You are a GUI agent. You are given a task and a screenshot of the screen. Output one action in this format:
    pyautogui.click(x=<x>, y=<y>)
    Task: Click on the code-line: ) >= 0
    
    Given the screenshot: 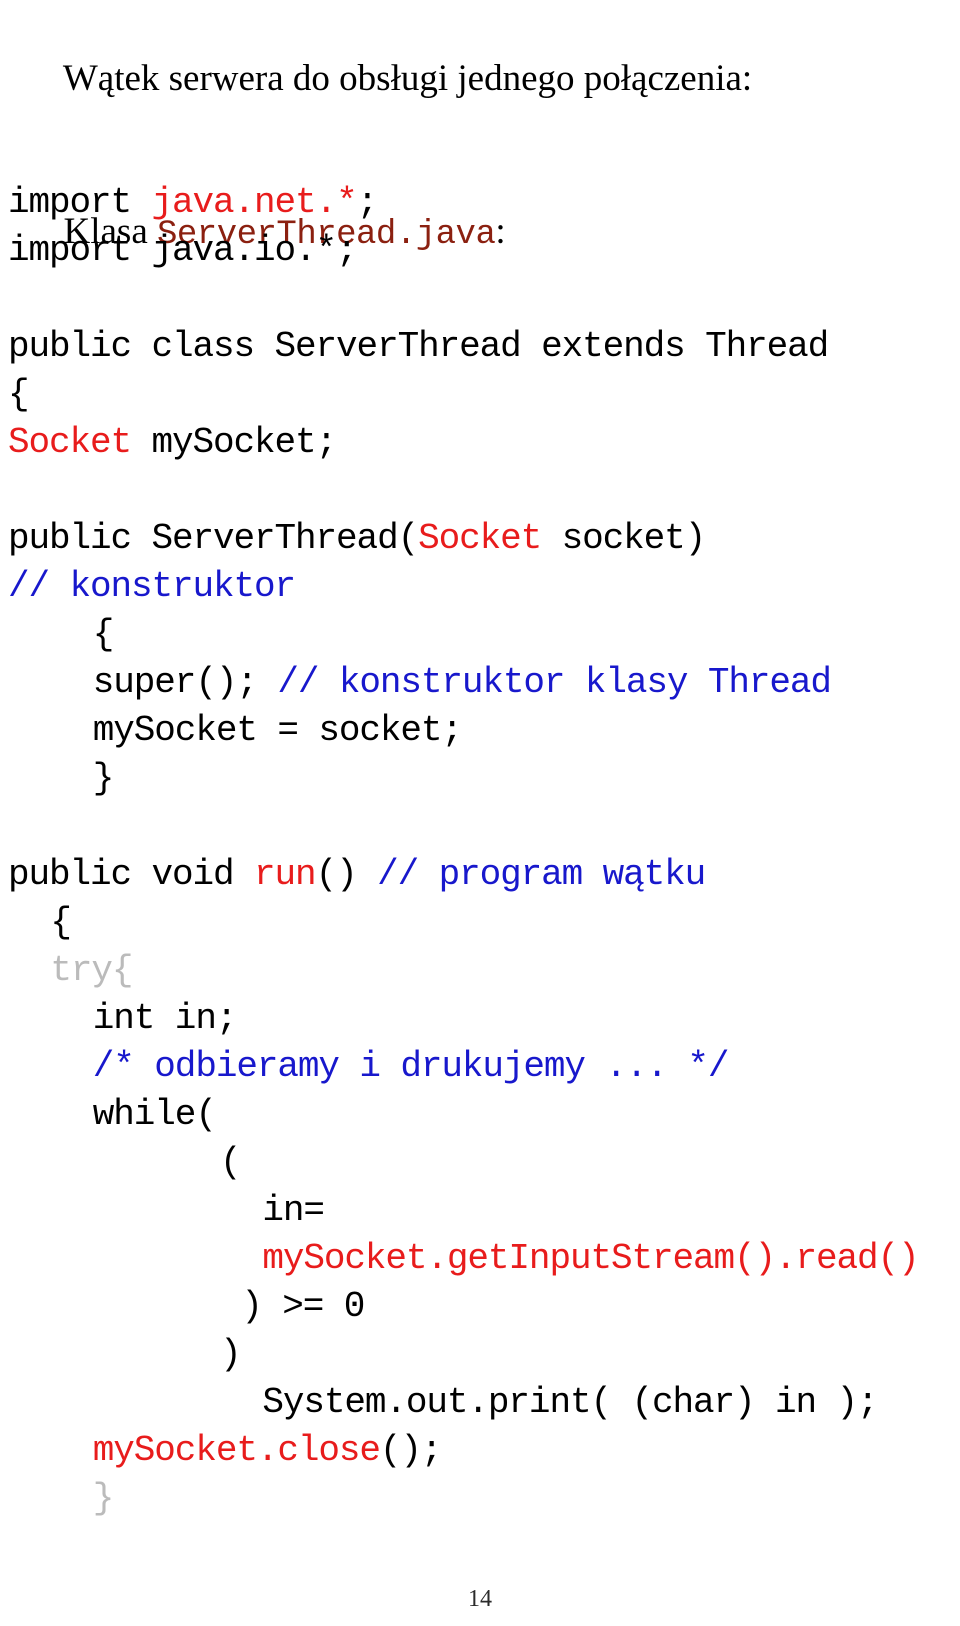 What is the action you would take?
    pyautogui.click(x=483, y=1307)
    